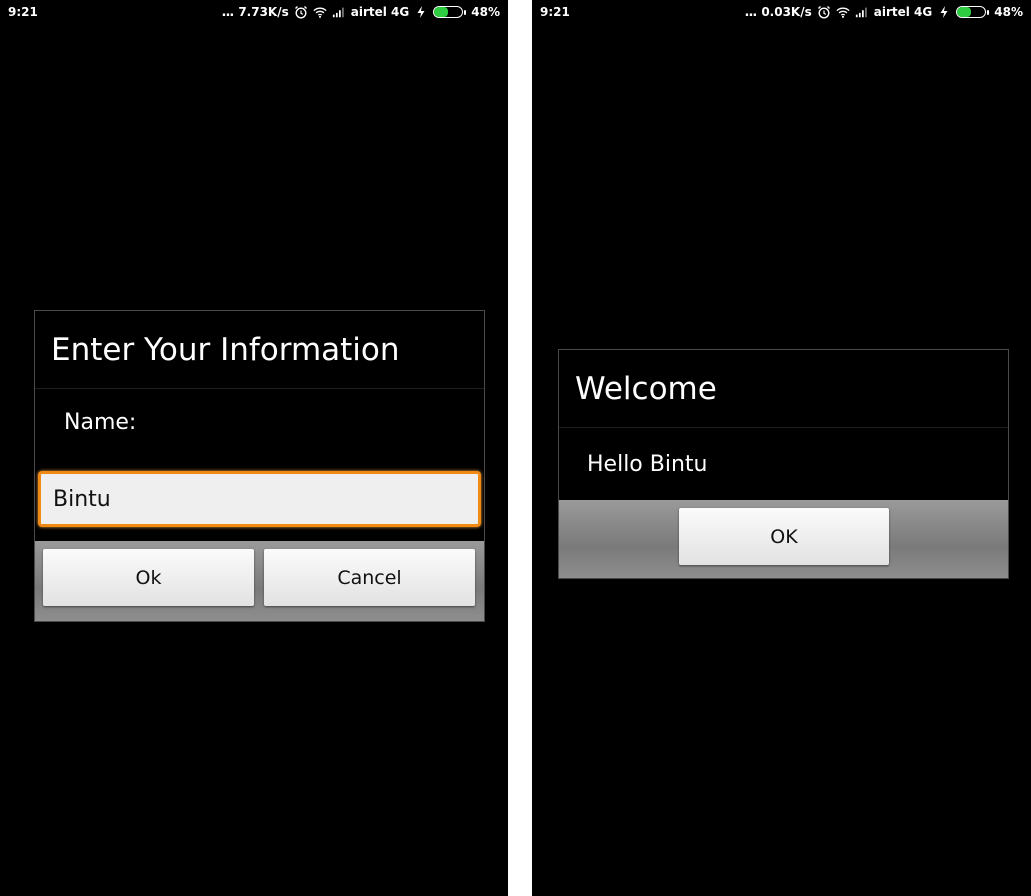 The width and height of the screenshot is (1031, 896). I want to click on name-input: Bintu, so click(259, 499).